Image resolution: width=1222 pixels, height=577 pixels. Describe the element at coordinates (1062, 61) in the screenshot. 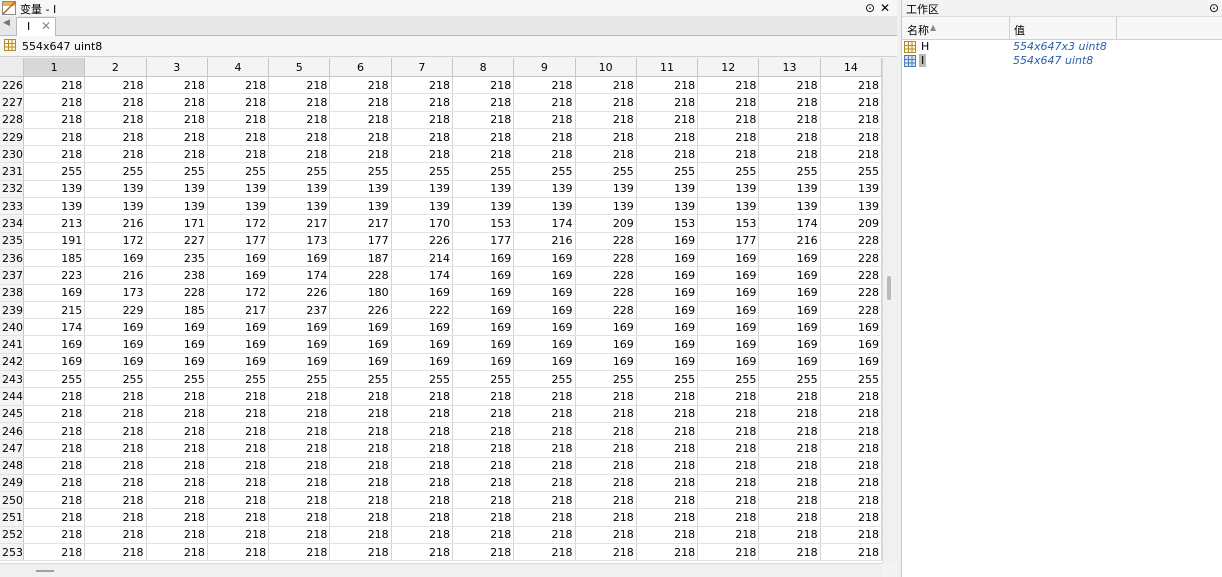

I see `workspace-row-I: I 554x647 uint8` at that location.